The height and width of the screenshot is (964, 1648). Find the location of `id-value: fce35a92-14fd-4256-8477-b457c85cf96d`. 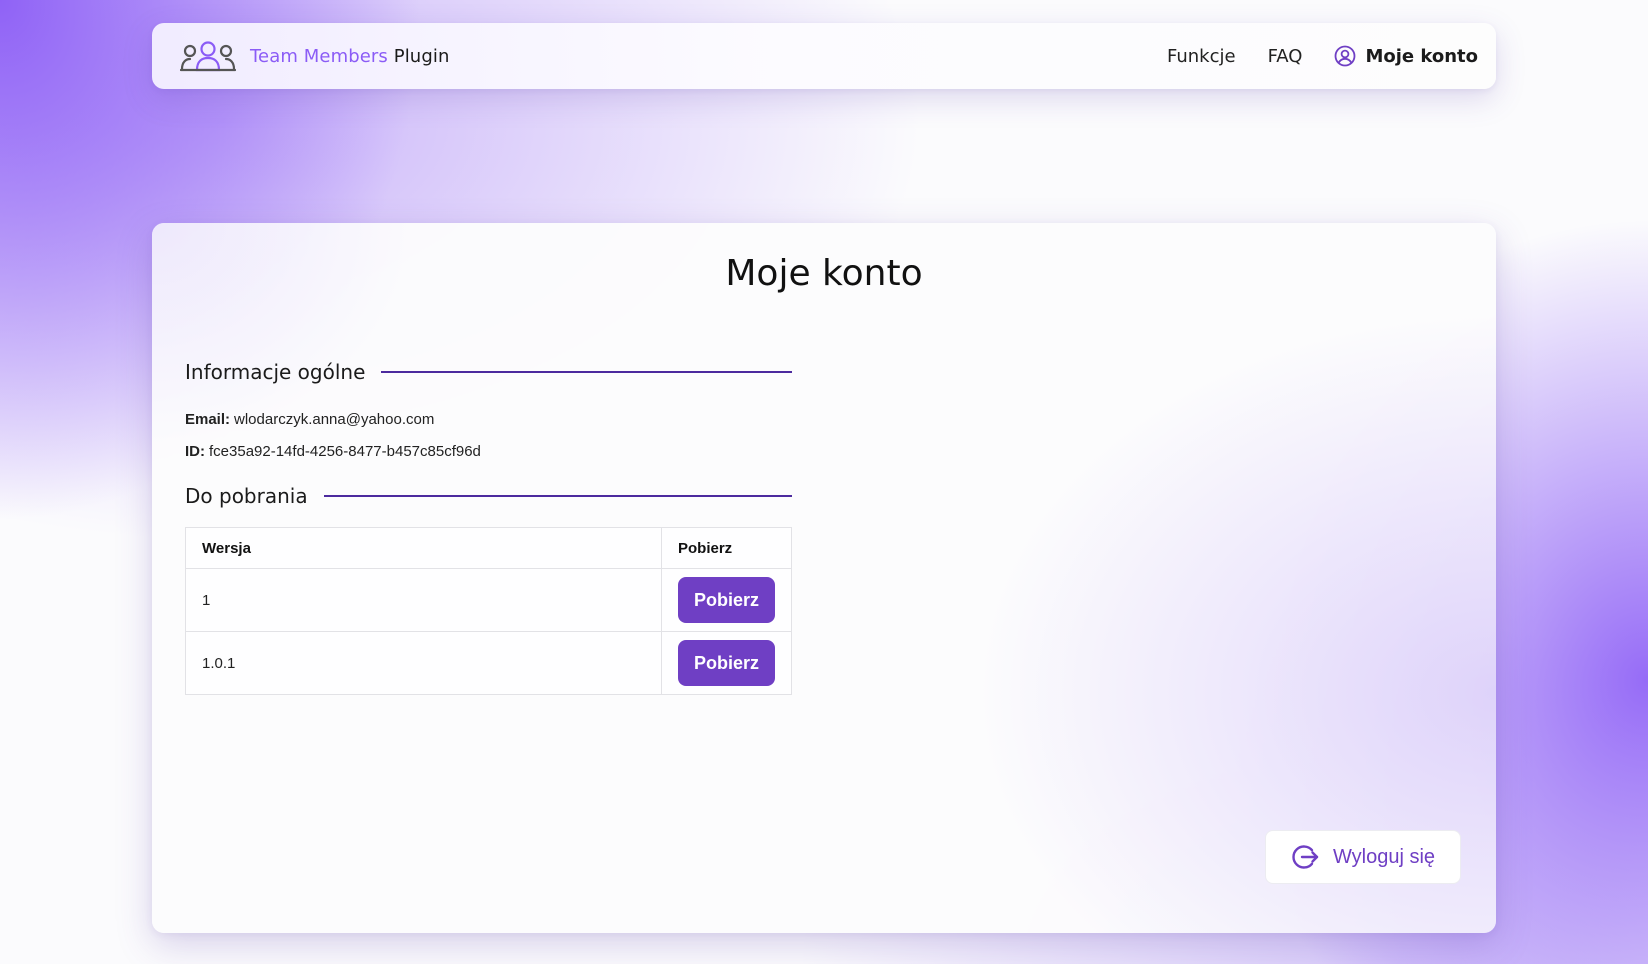

id-value: fce35a92-14fd-4256-8477-b457c85cf96d is located at coordinates (345, 451).